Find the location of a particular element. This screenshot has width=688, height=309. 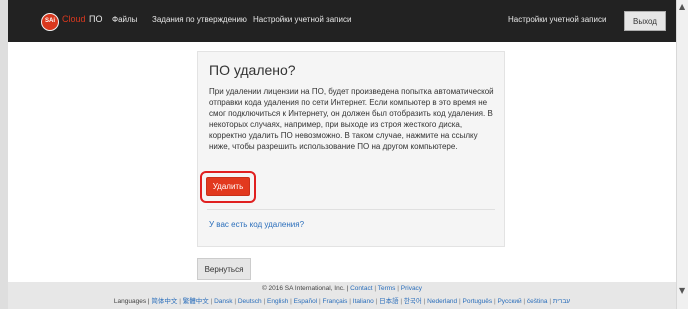

vertical-scrollbar: ▲ ▼ is located at coordinates (682, 154).